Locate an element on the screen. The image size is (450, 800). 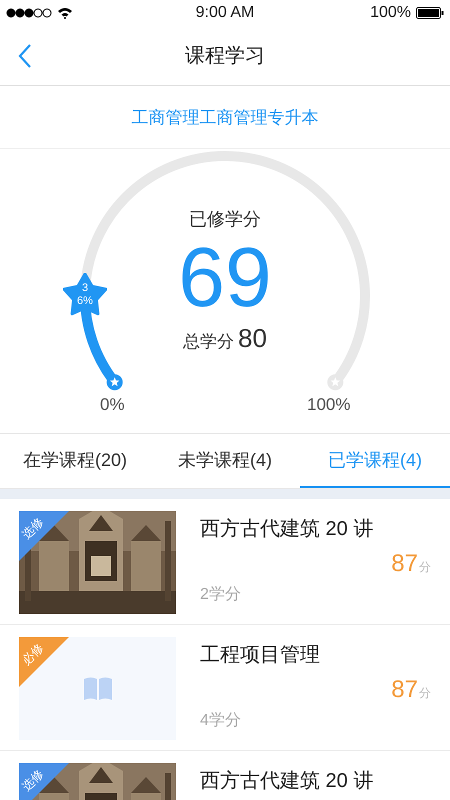
course-item: 选修 西方古代建筑 20 讲 is located at coordinates (225, 775).